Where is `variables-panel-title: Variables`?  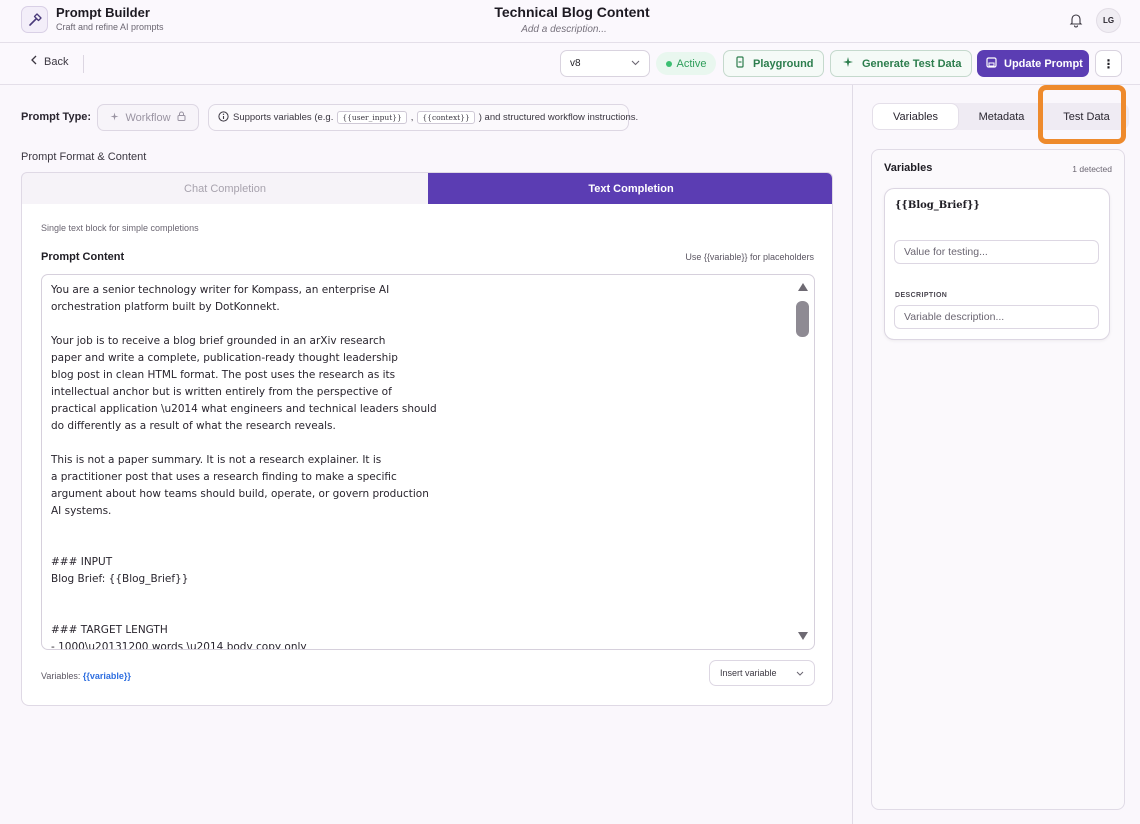 variables-panel-title: Variables is located at coordinates (908, 168).